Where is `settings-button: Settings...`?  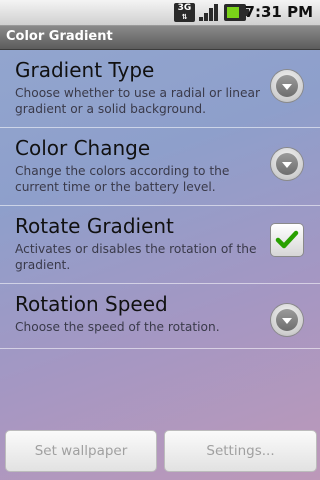
settings-button: Settings... is located at coordinates (240, 451).